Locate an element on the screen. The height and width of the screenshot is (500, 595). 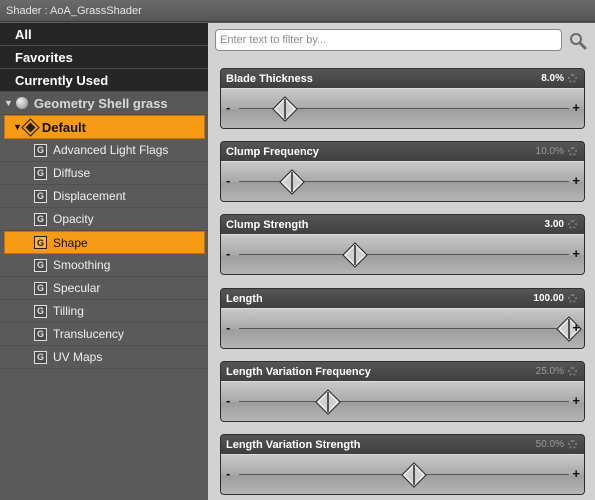
group-geometry-shell-grass: ▼ Geometry Shell grass is located at coordinates (104, 103).